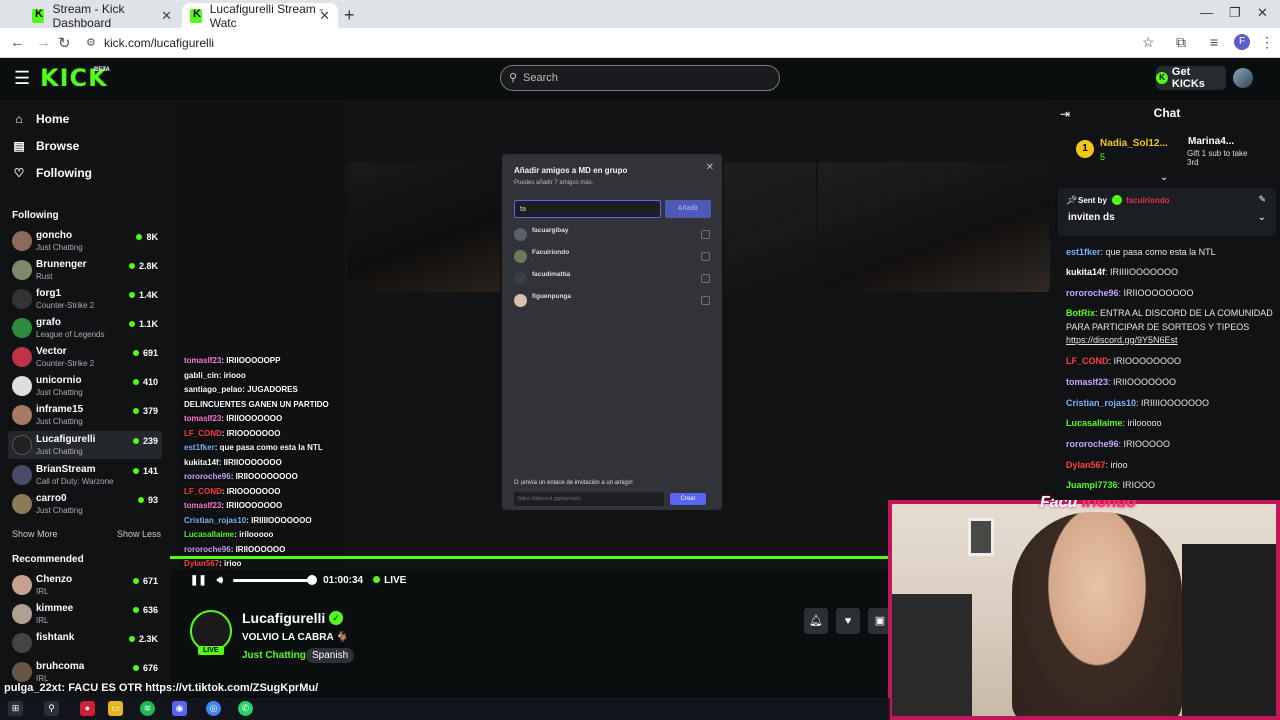  What do you see at coordinates (1148, 200) in the screenshot?
I see `pinned-sender: facuiriondo` at bounding box center [1148, 200].